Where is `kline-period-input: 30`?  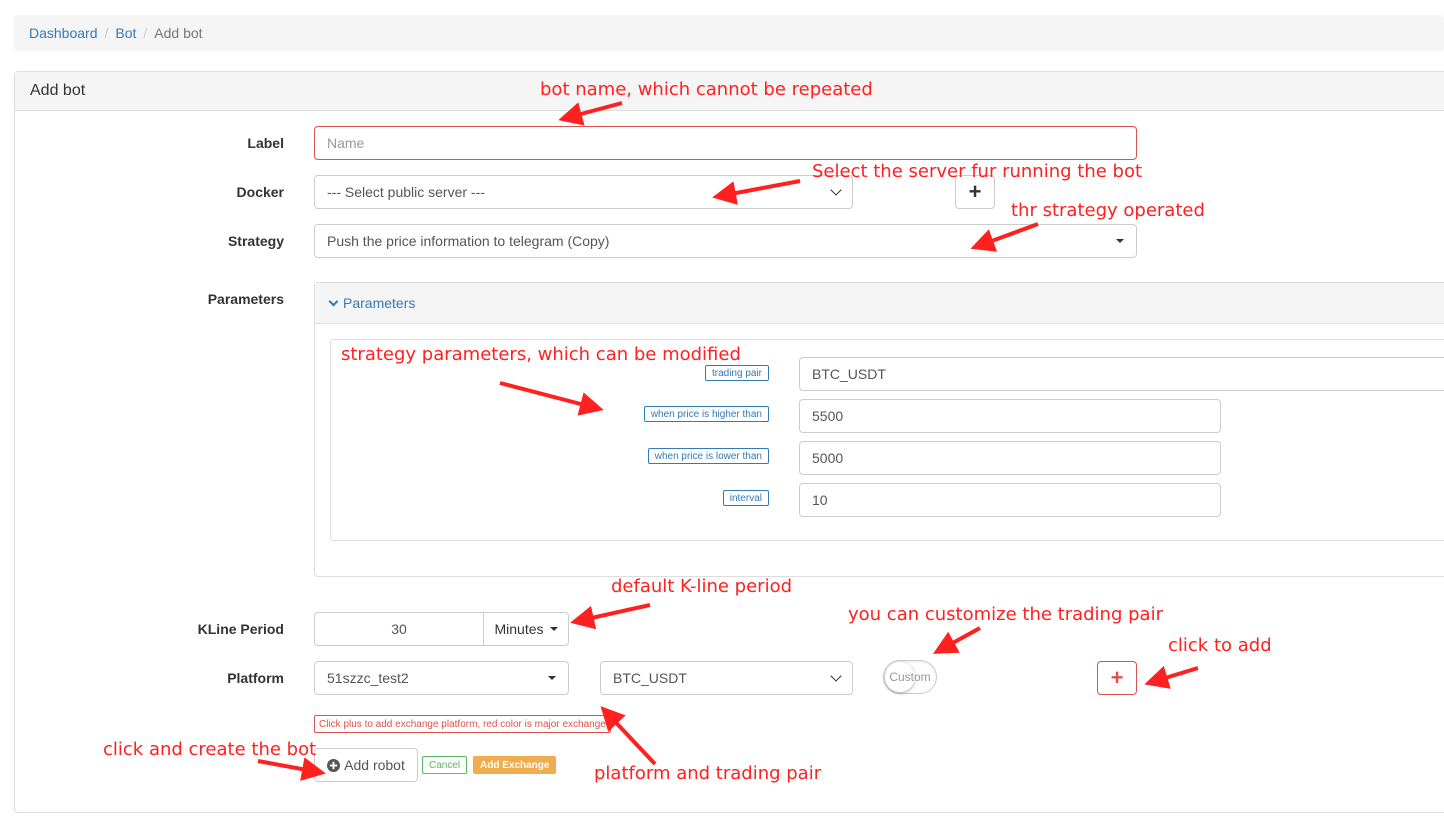
kline-period-input: 30 is located at coordinates (399, 629).